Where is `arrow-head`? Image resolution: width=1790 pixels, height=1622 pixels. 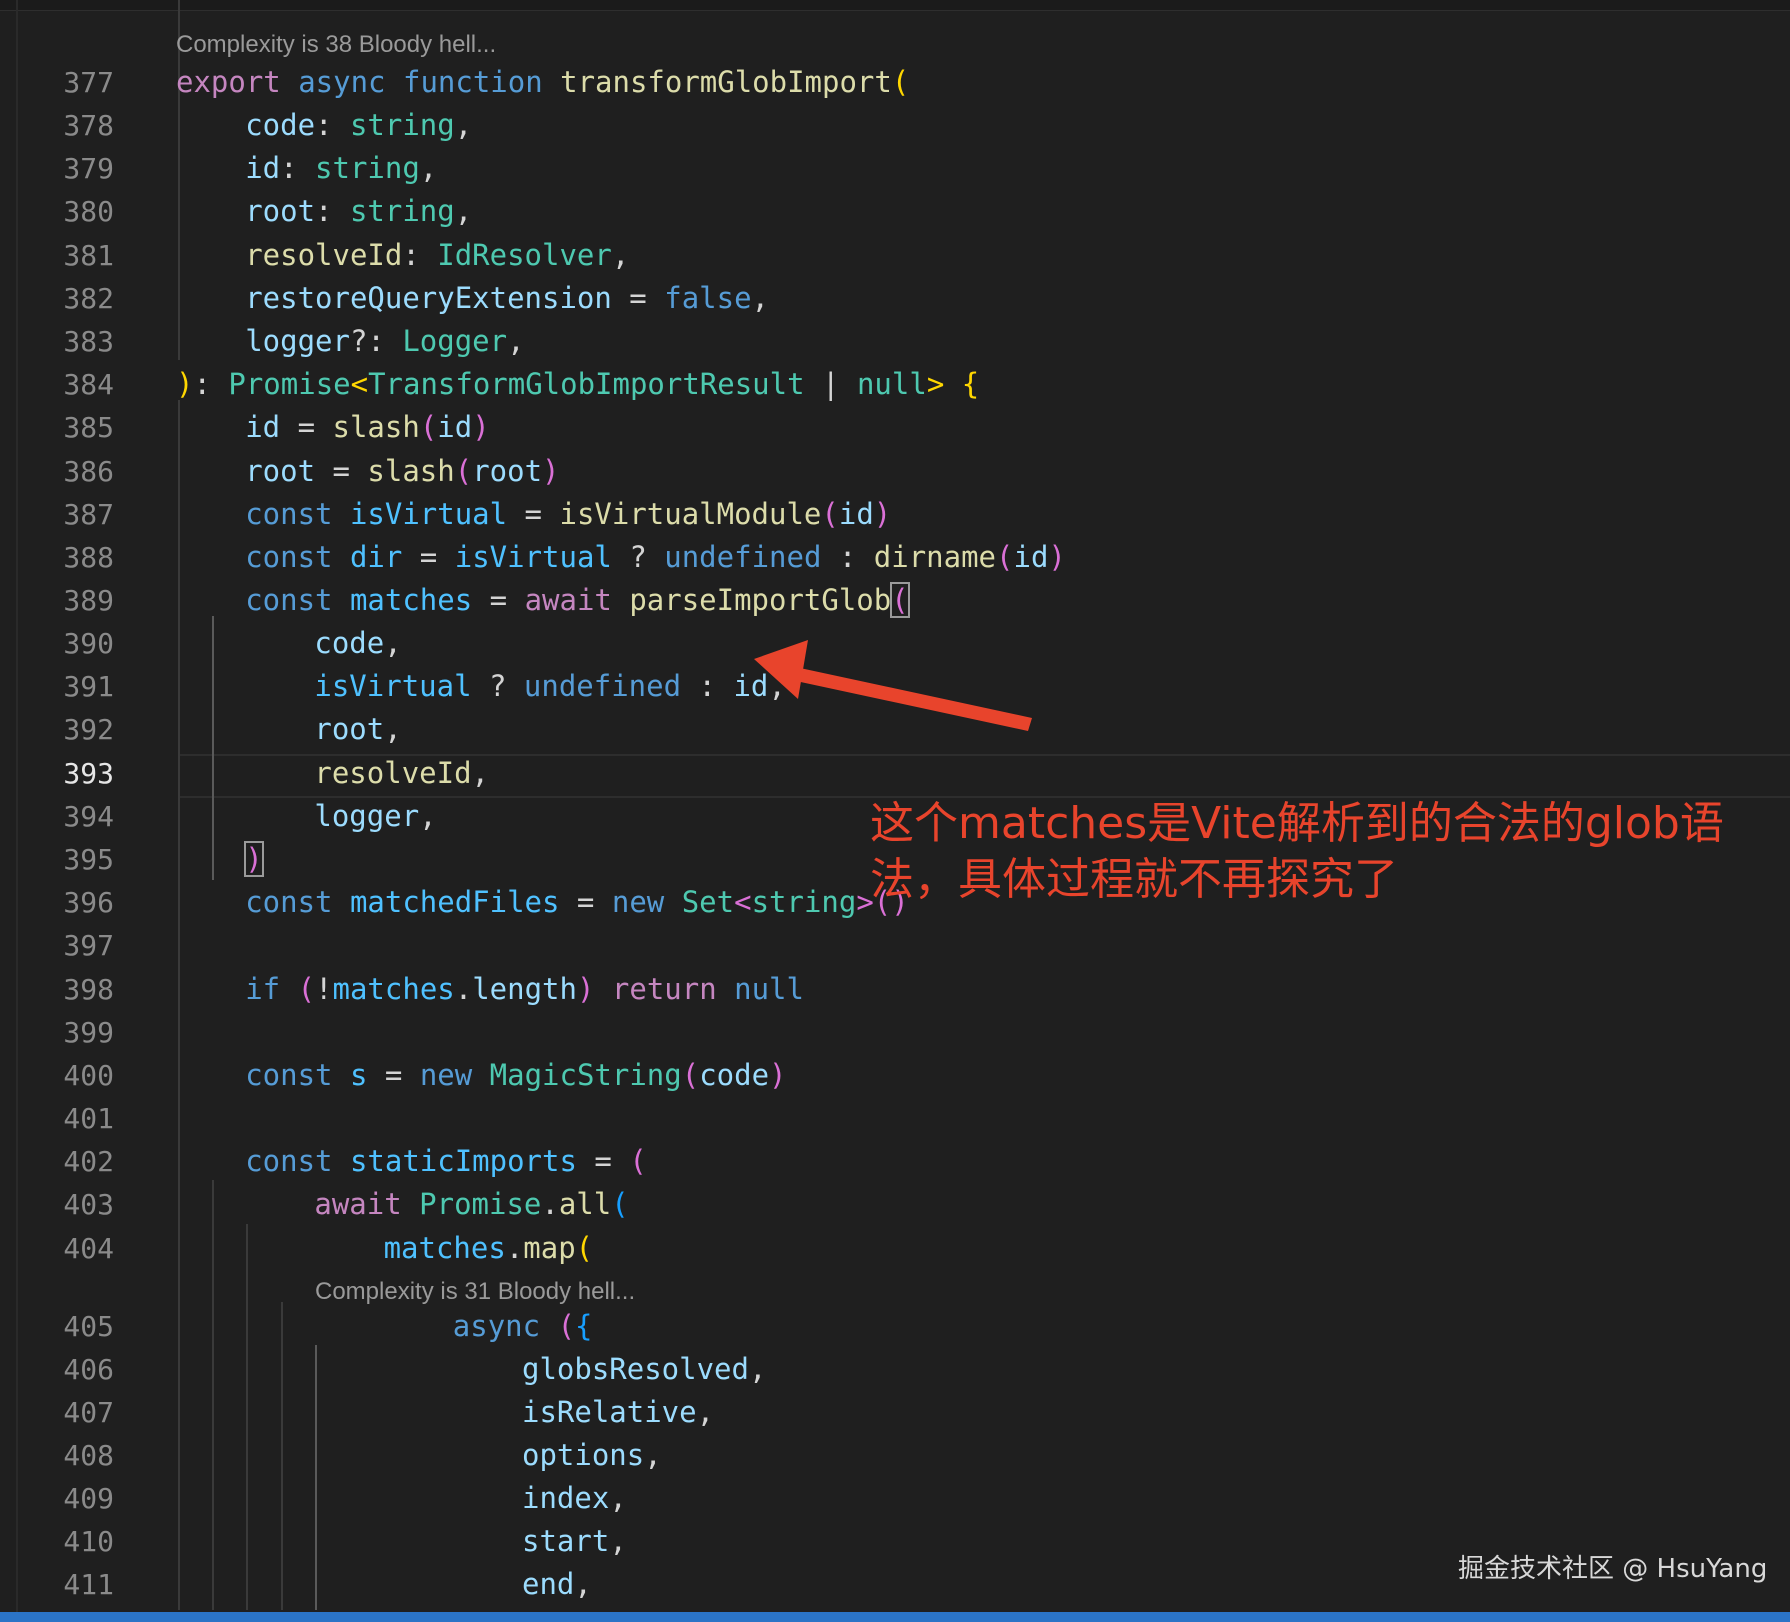
arrow-head is located at coordinates (781, 669).